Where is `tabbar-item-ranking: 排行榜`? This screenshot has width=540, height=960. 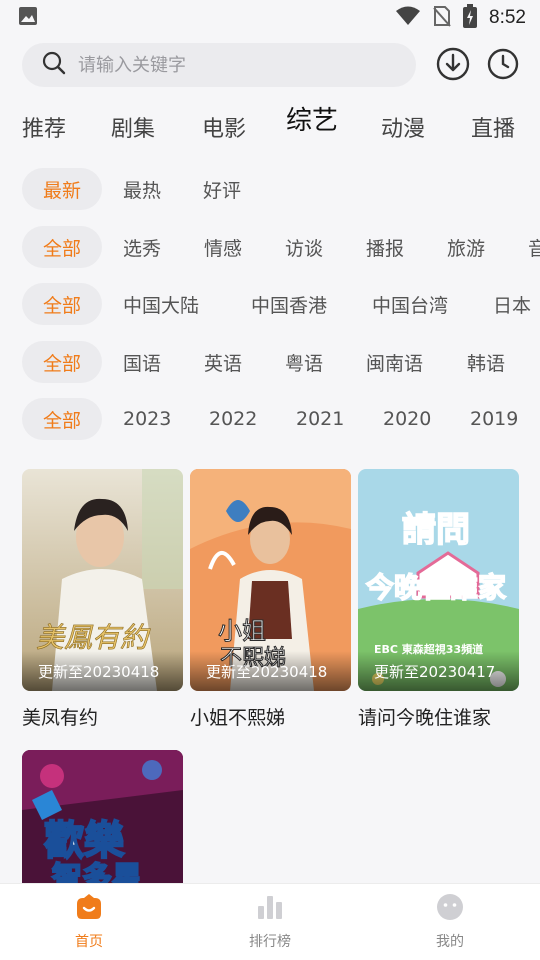 tabbar-item-ranking: 排行榜 is located at coordinates (270, 922).